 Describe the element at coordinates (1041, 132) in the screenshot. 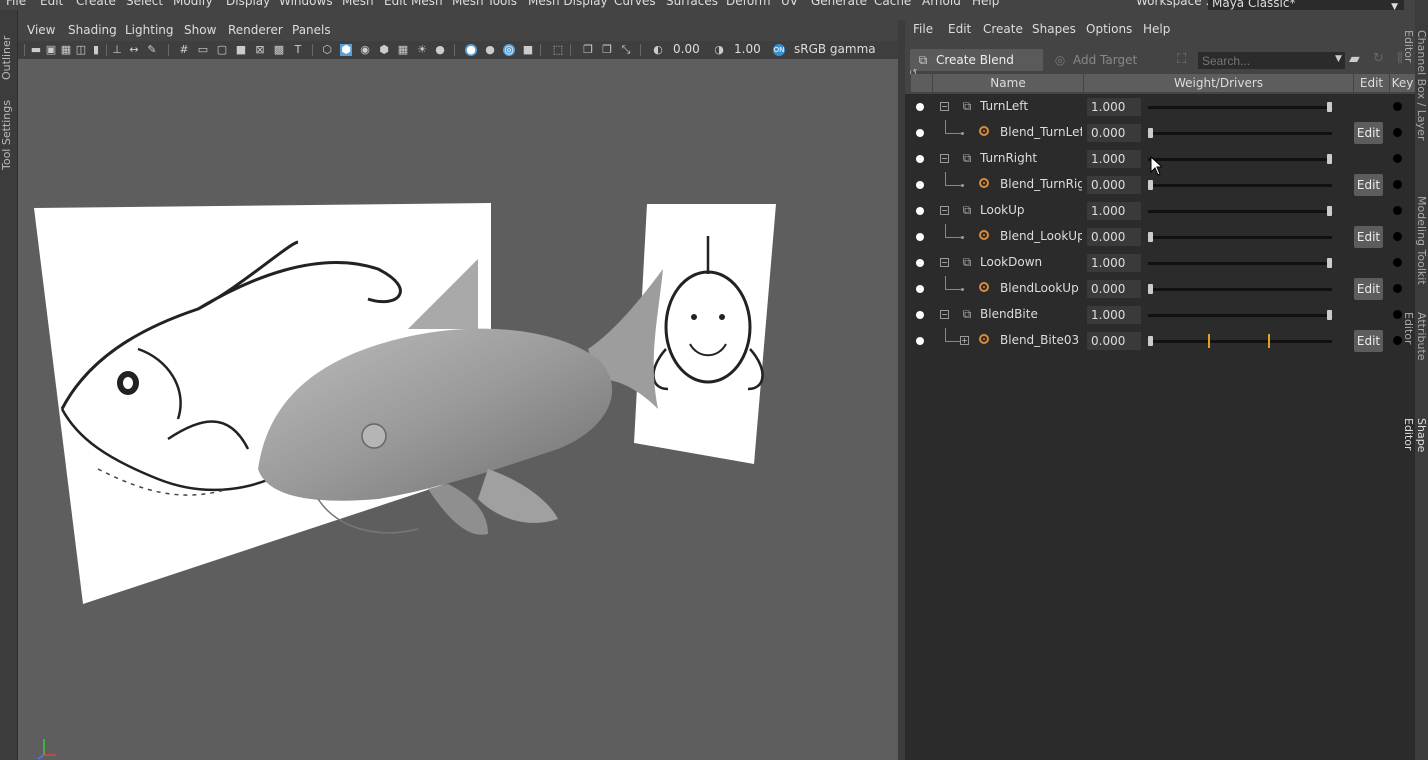

I see `shape-name: Blend_TurnLeft` at that location.